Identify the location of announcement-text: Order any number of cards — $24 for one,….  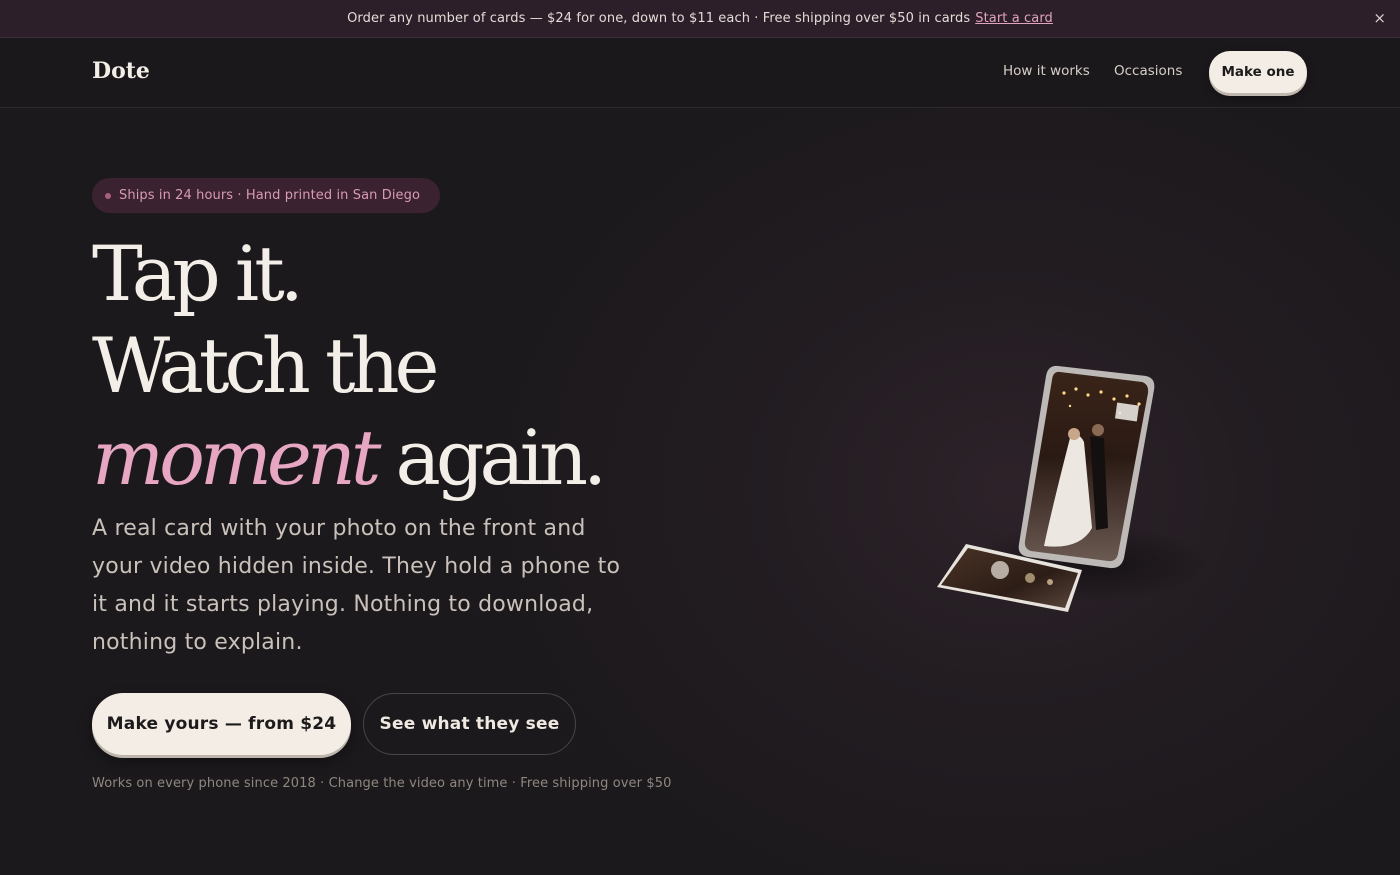
(659, 18).